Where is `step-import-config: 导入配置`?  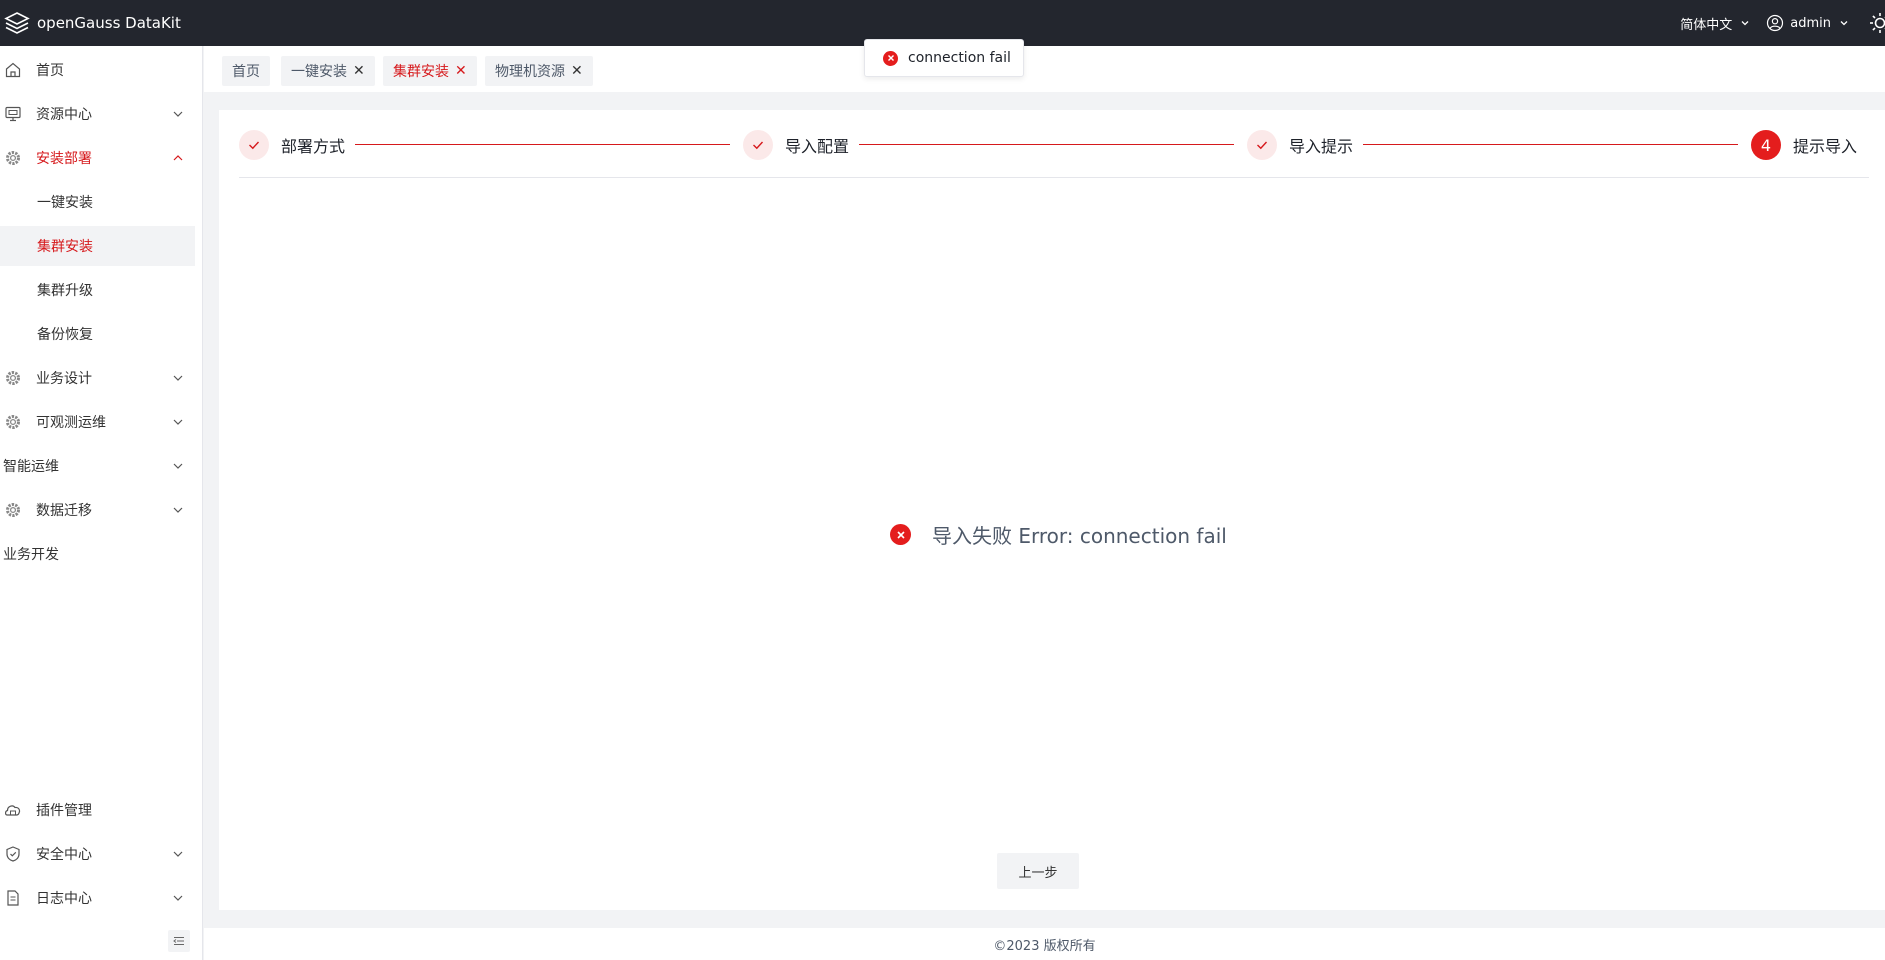 step-import-config: 导入配置 is located at coordinates (796, 145).